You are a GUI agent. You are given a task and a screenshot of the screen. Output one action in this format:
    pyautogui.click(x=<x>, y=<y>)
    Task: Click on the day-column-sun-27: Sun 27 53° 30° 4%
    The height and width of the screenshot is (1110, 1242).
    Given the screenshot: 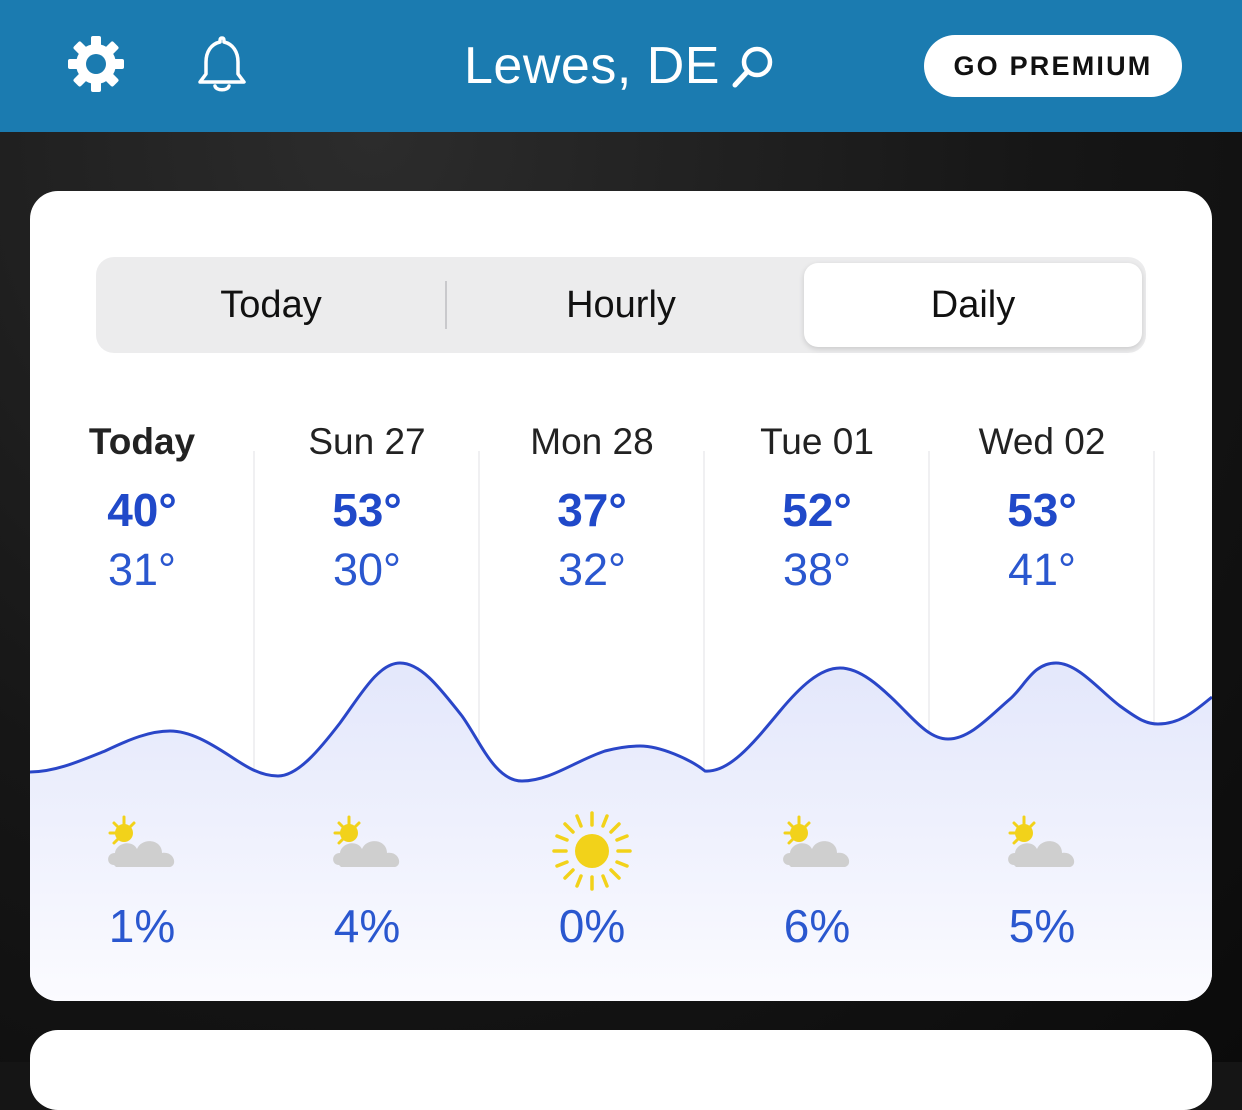 What is the action you would take?
    pyautogui.click(x=367, y=706)
    